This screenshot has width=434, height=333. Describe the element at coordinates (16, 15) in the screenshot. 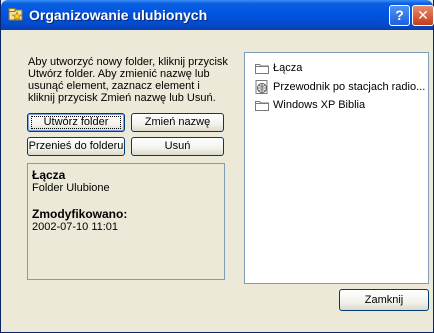

I see `favorites-folder-icon` at that location.